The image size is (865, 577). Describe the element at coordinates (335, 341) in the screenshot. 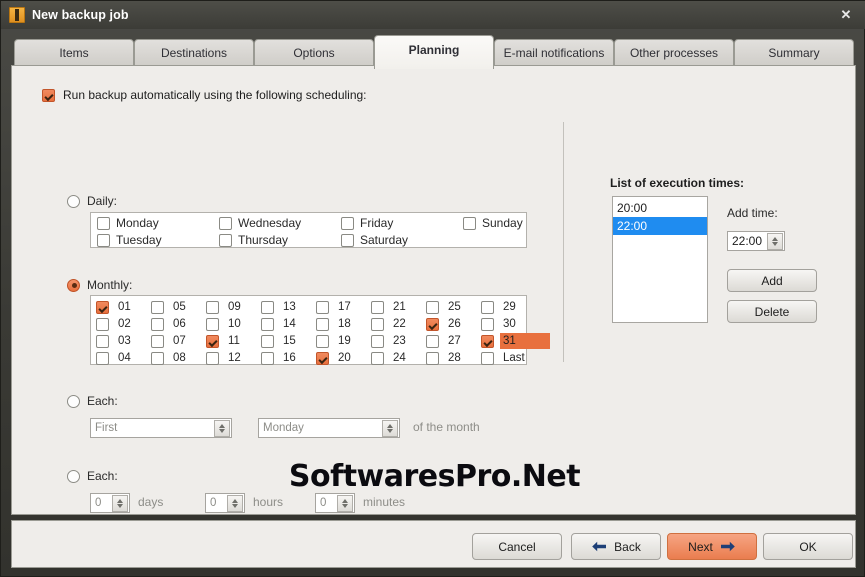

I see `monthly-day-19: 19` at that location.